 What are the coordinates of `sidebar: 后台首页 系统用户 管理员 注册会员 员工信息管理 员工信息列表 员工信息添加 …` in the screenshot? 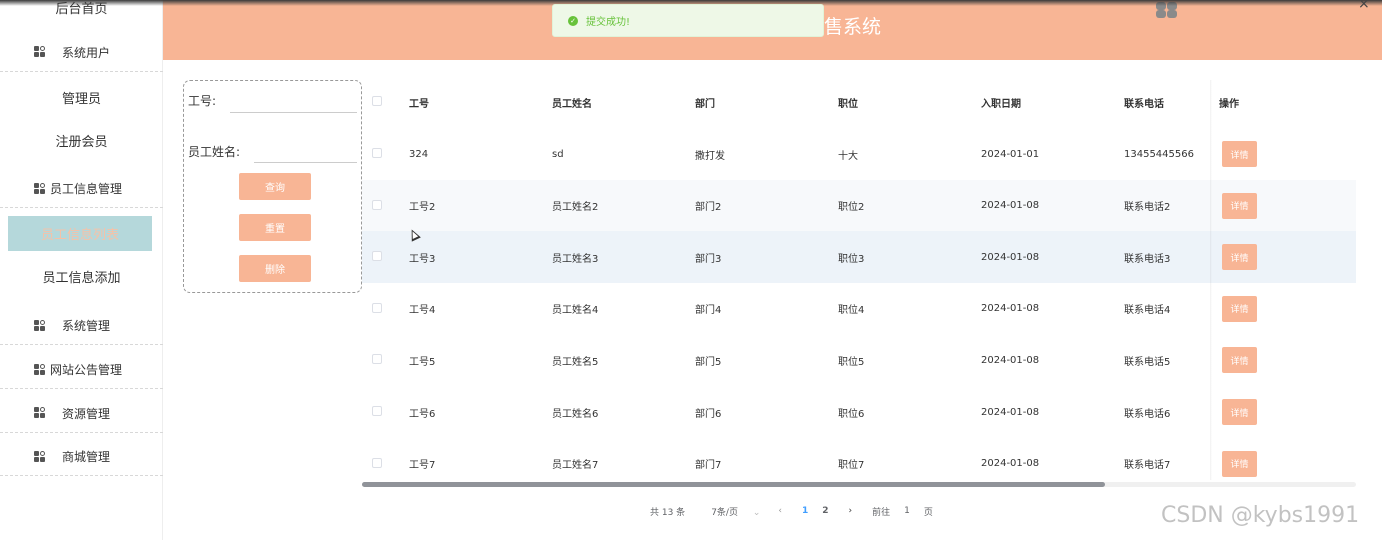 It's located at (81, 270).